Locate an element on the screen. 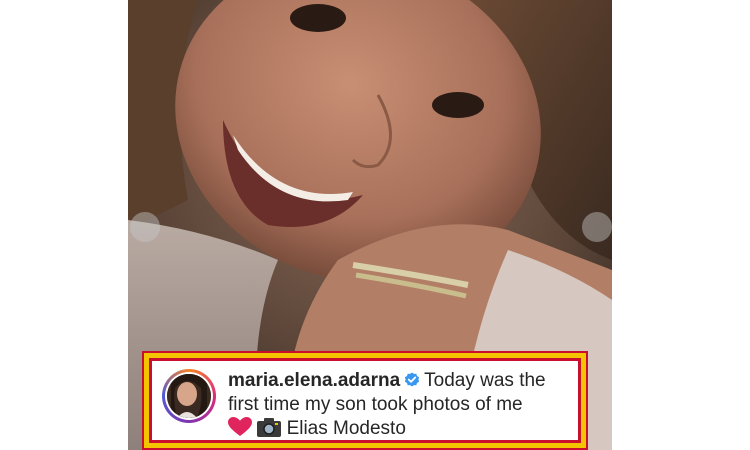 This screenshot has height=450, width=750. avatar-border is located at coordinates (189, 396).